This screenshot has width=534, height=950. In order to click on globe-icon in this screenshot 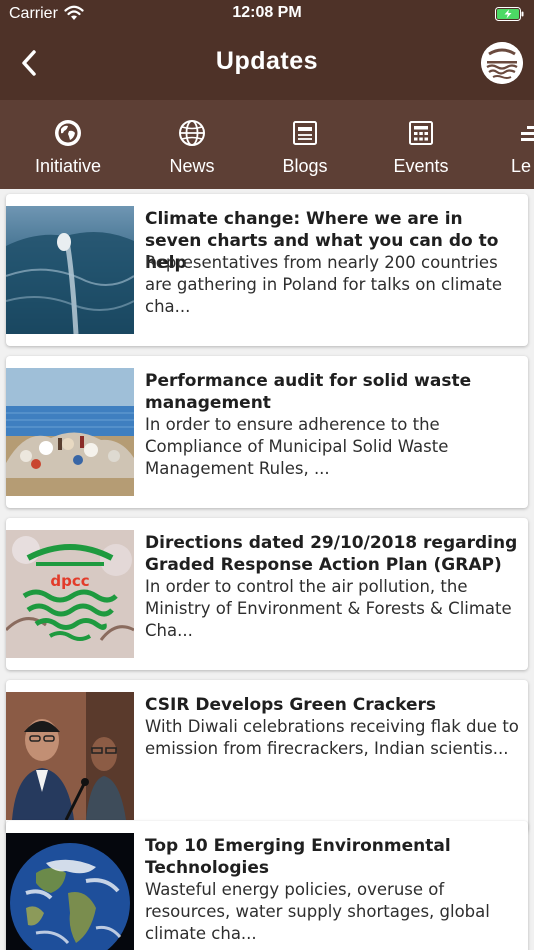, I will do `click(68, 133)`.